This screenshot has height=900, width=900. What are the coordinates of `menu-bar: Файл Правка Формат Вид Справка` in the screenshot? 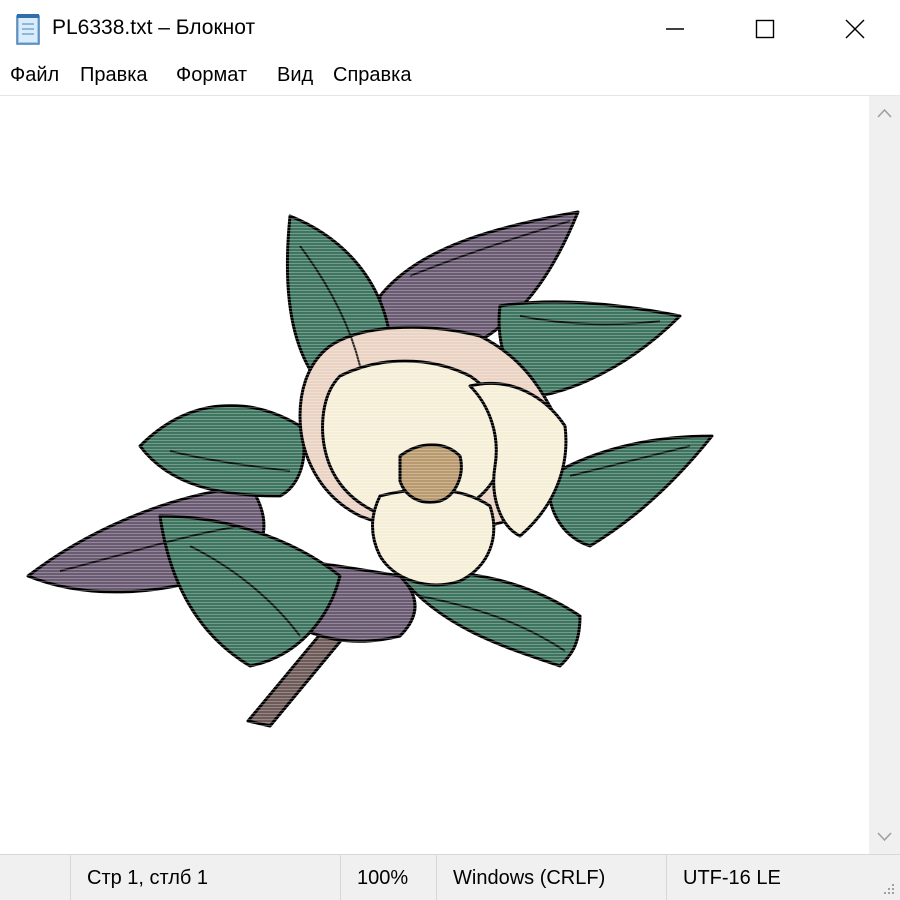 It's located at (450, 77).